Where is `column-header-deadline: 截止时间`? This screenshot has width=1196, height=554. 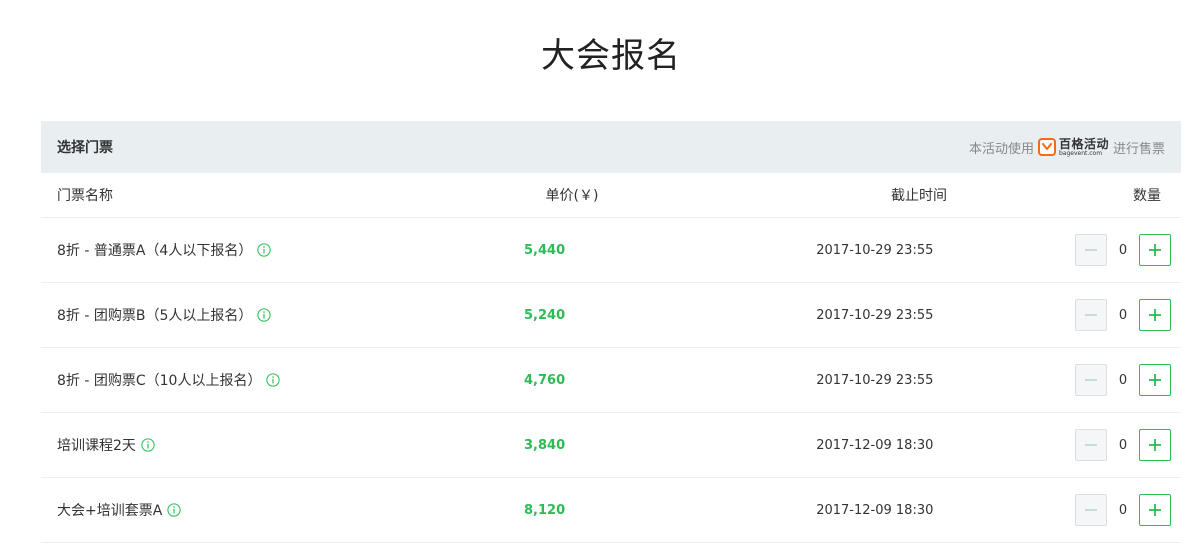
column-header-deadline: 截止时间 is located at coordinates (919, 196).